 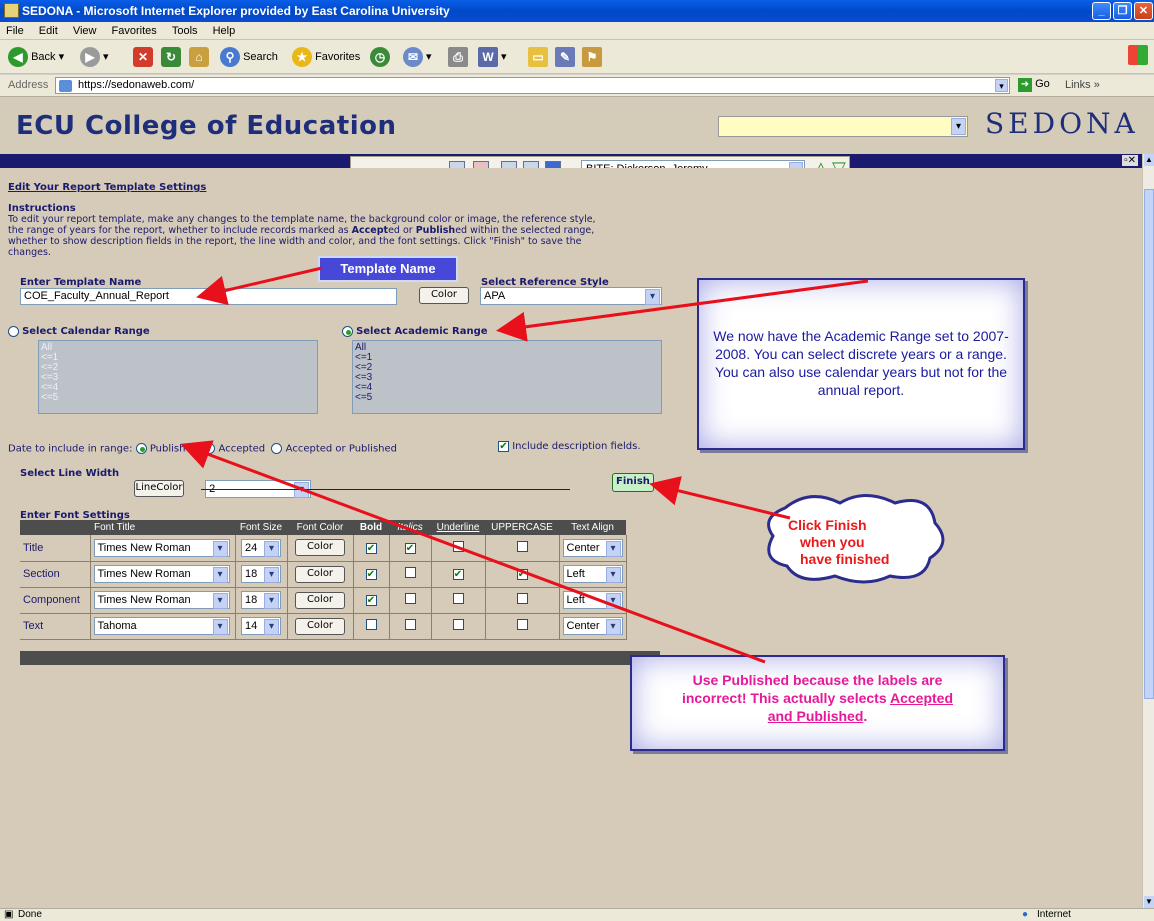 What do you see at coordinates (507, 368) in the screenshot?
I see `academic-option: <=2` at bounding box center [507, 368].